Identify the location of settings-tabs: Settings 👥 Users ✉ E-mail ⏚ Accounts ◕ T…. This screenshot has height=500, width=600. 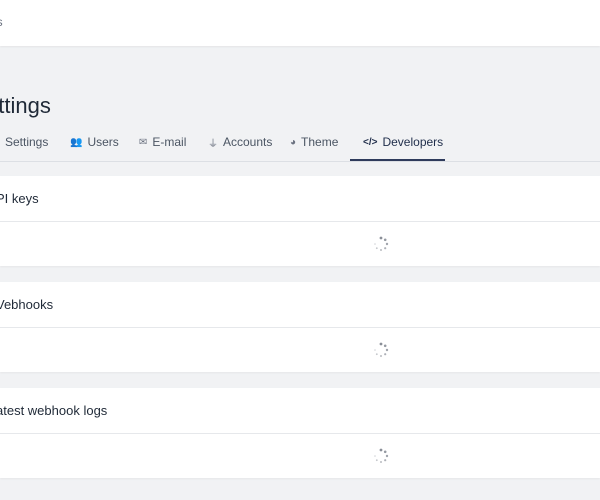
(300, 143).